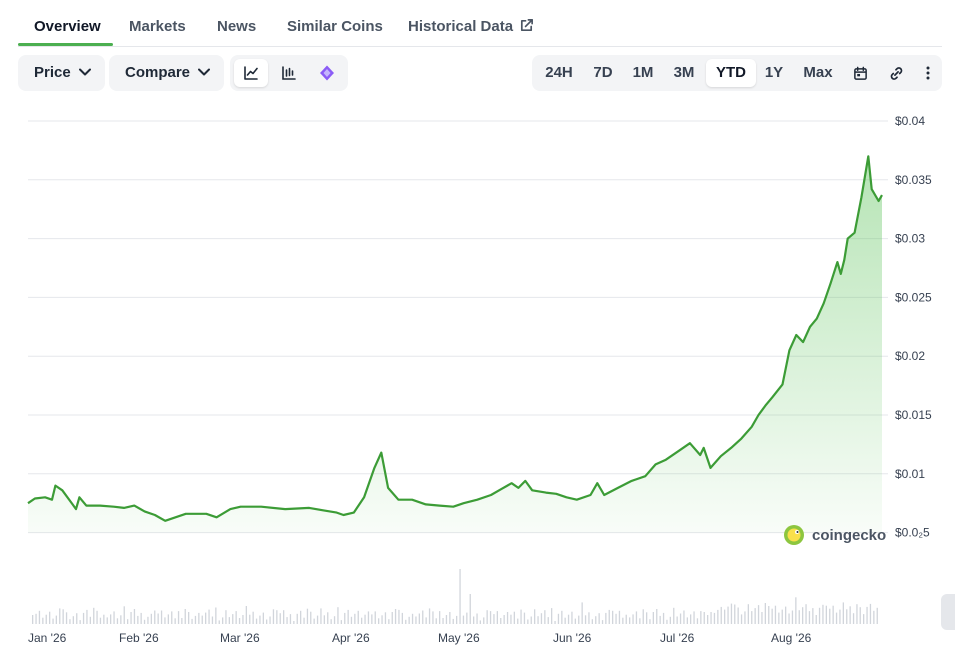  Describe the element at coordinates (684, 73) in the screenshot. I see `range-3m-button: 3M` at that location.